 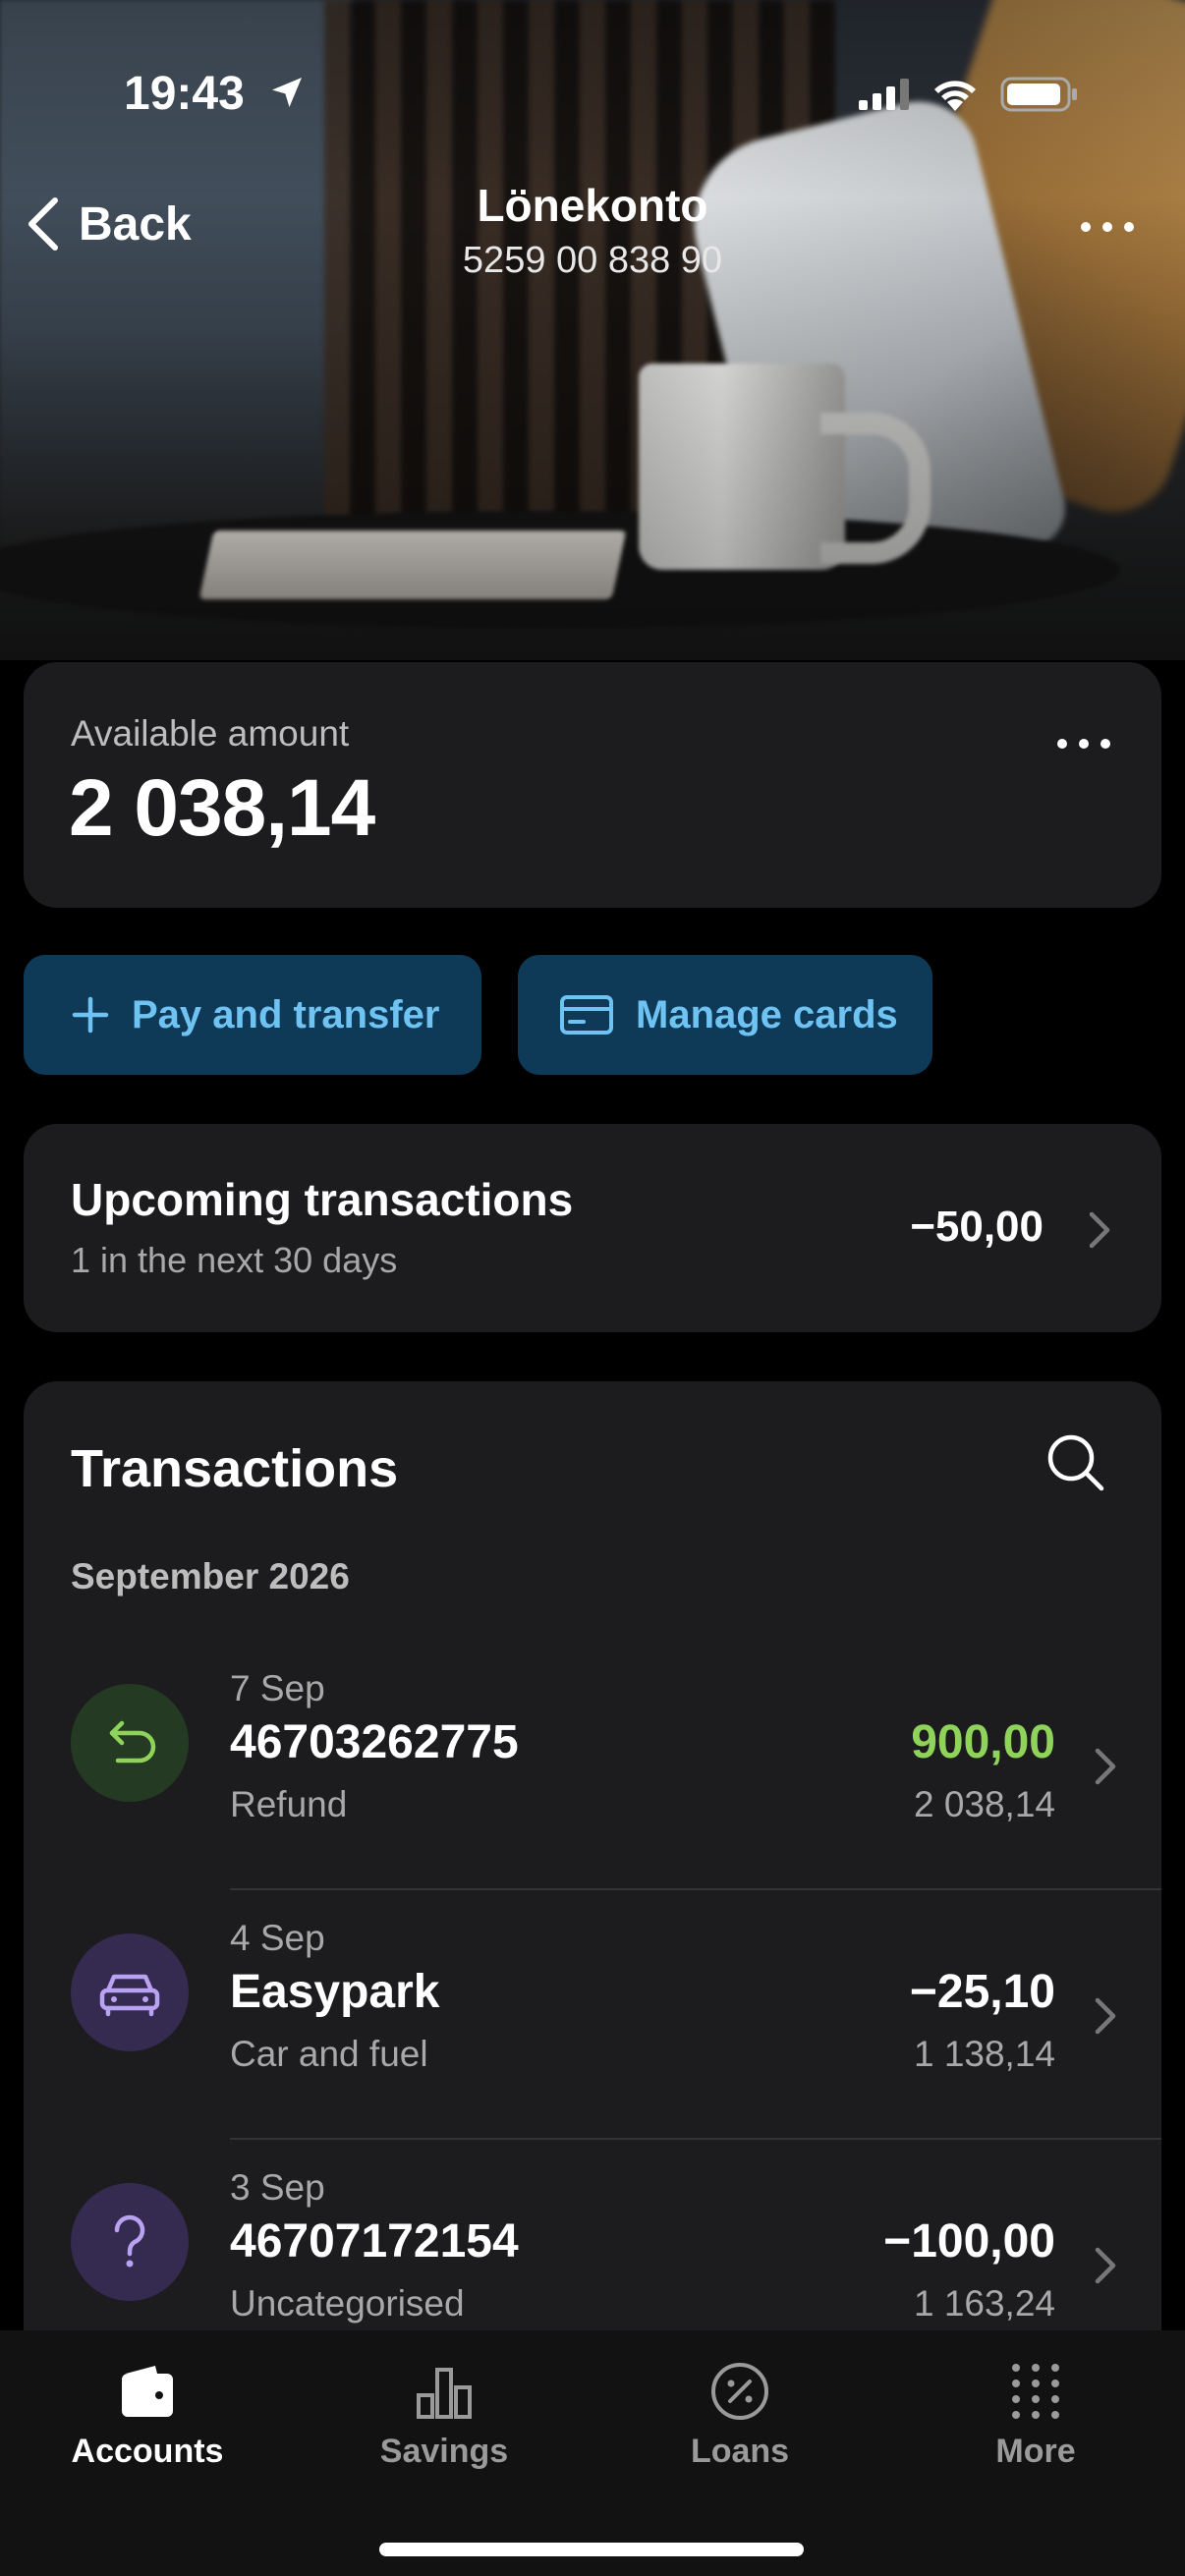 I want to click on manage-cards-button: Manage cards, so click(x=725, y=1015).